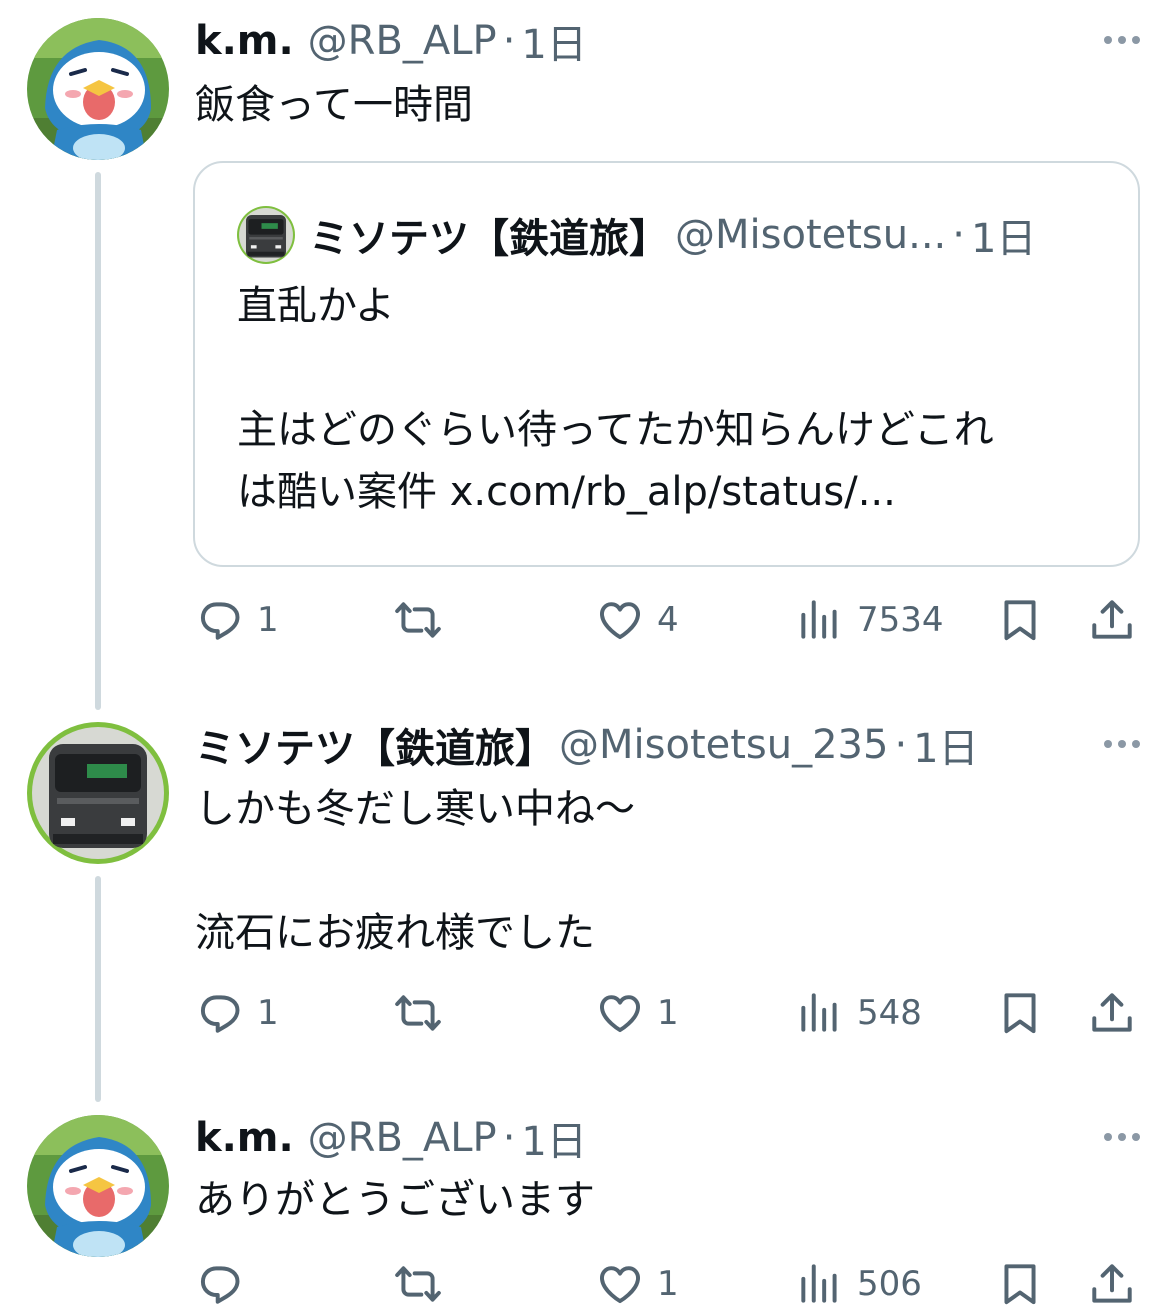 This screenshot has width=1170, height=1312. I want to click on views-count: 7534, so click(900, 620).